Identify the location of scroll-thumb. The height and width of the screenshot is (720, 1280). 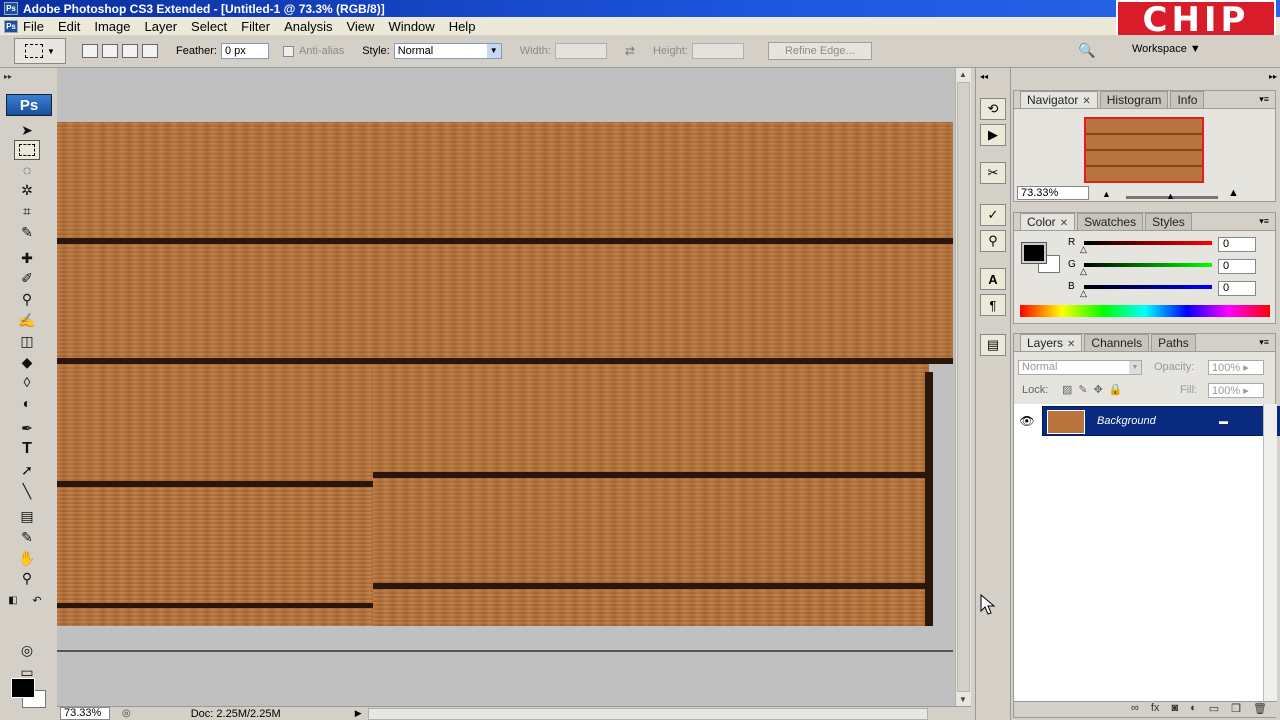
(963, 387).